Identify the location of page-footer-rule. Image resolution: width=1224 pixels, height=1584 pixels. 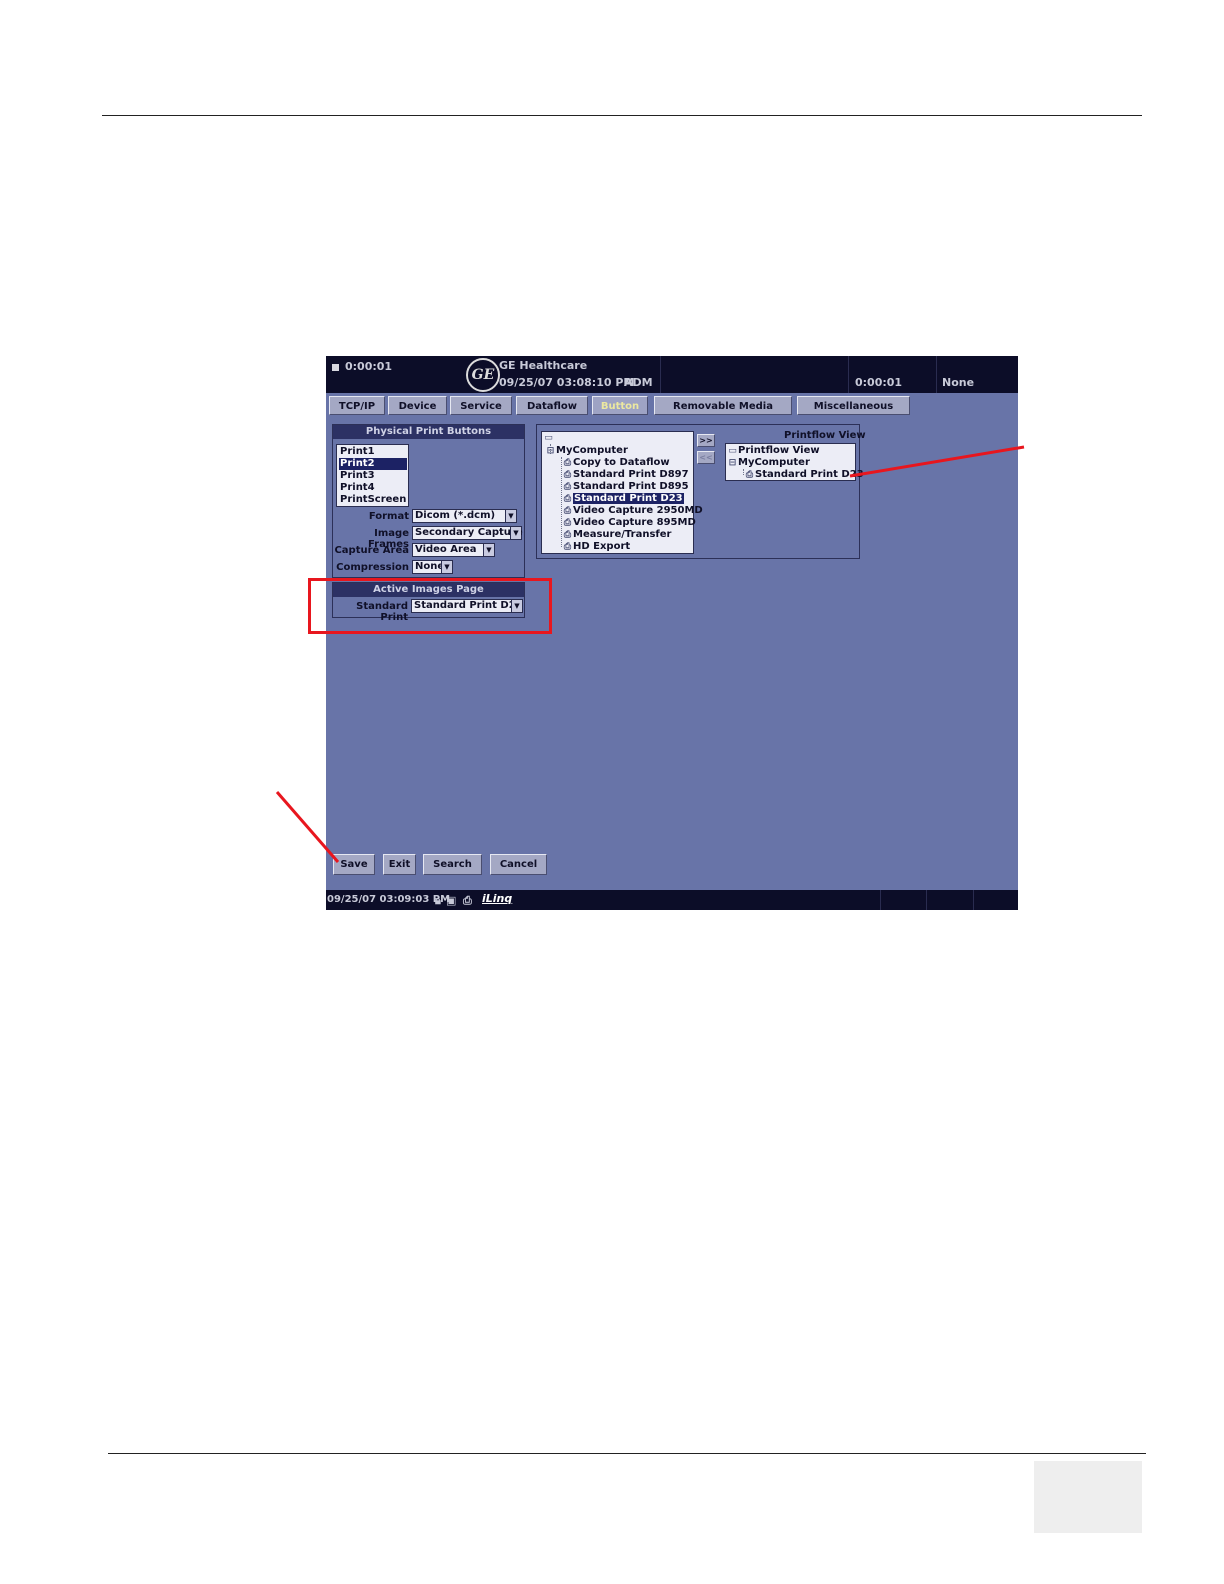
(627, 1453).